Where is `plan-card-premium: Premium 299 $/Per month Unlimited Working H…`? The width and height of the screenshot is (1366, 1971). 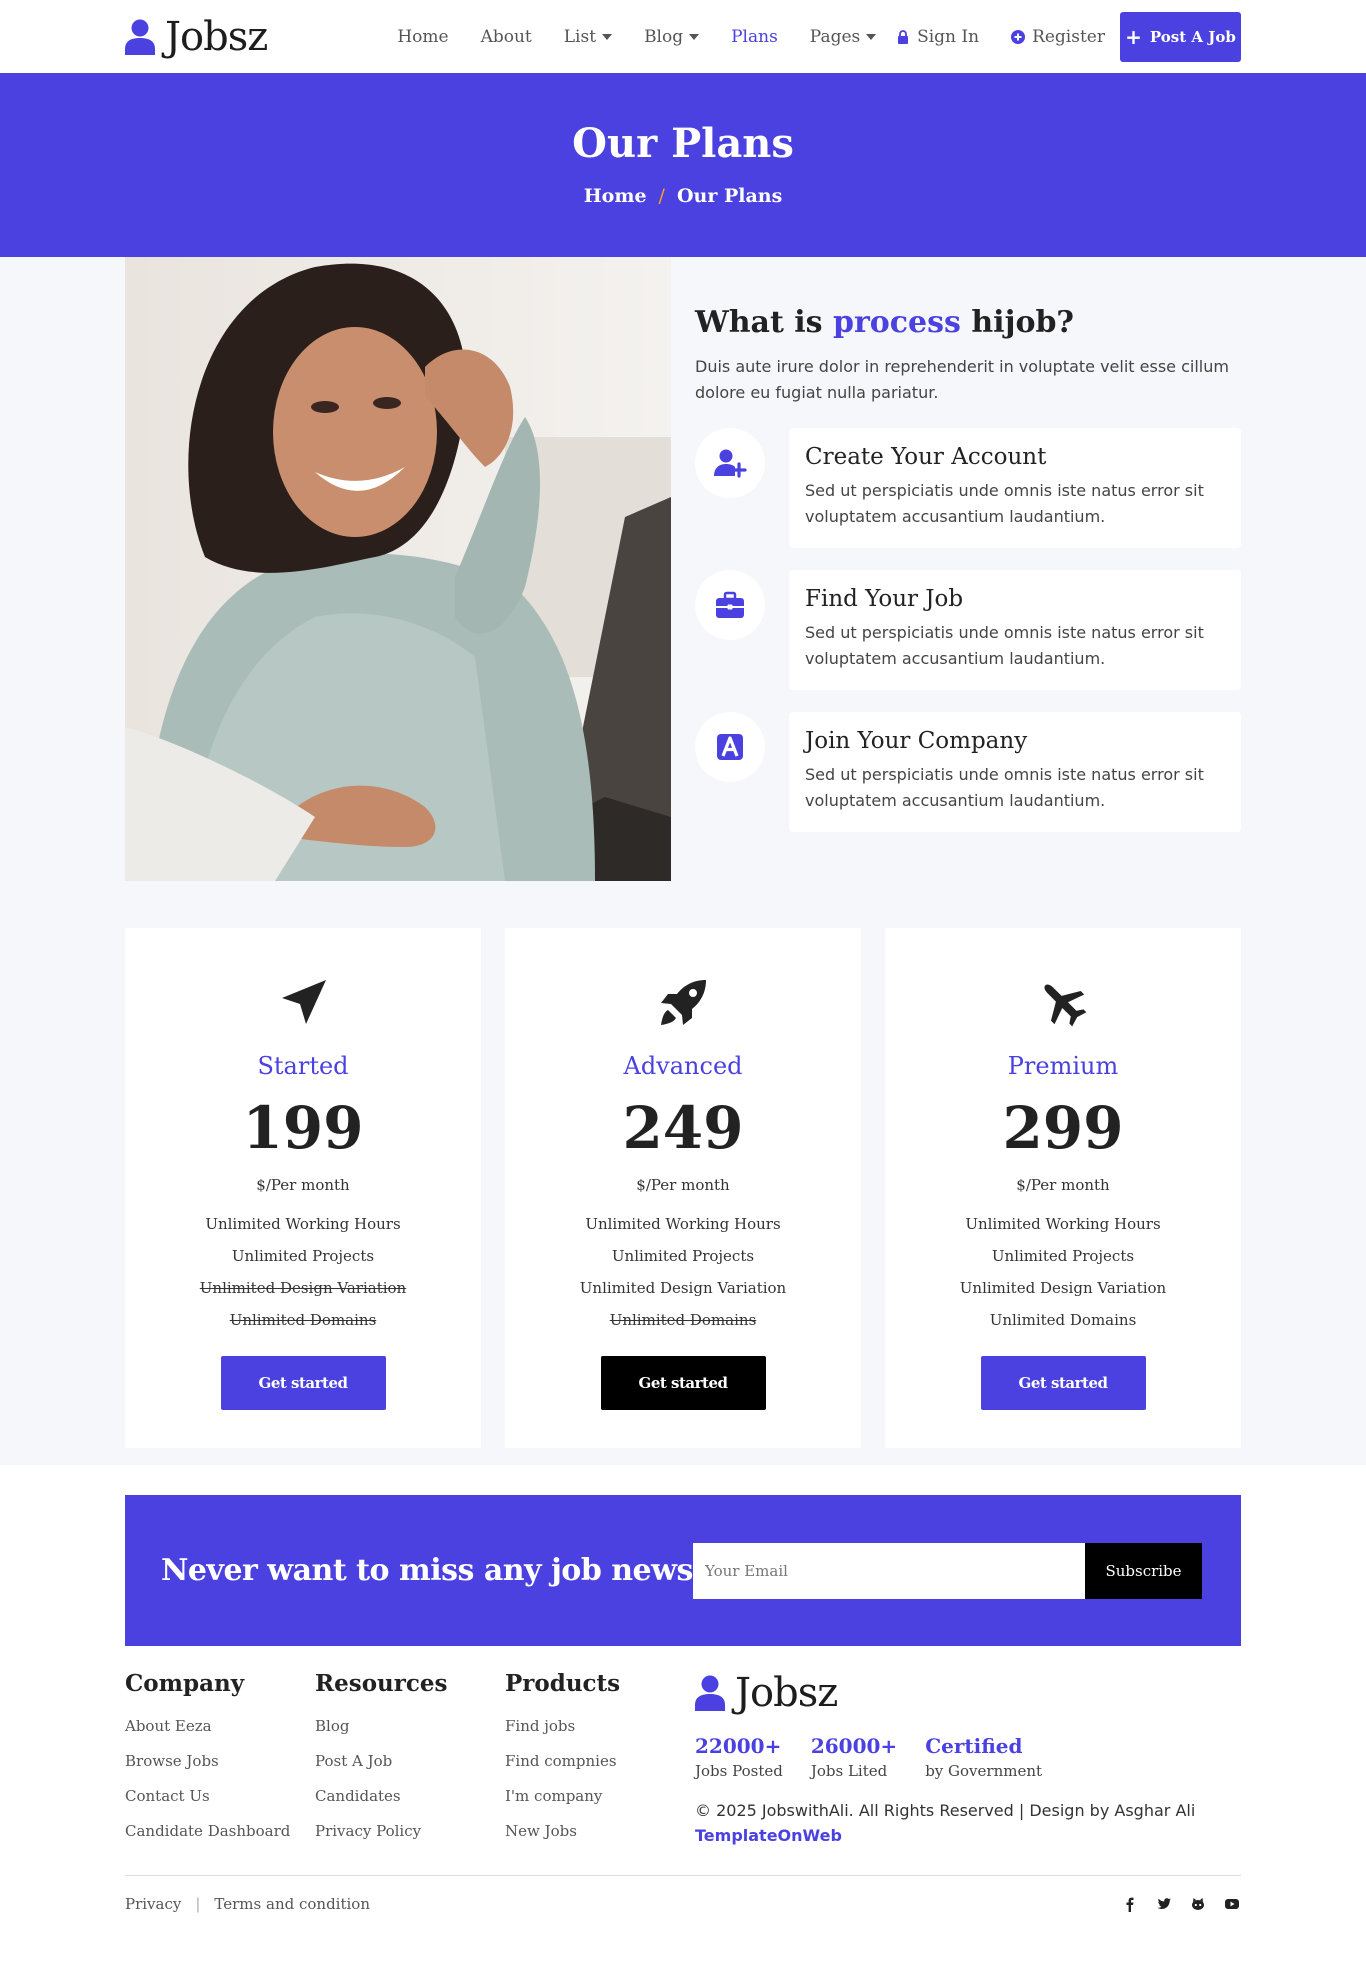 plan-card-premium: Premium 299 $/Per month Unlimited Working H… is located at coordinates (1063, 1188).